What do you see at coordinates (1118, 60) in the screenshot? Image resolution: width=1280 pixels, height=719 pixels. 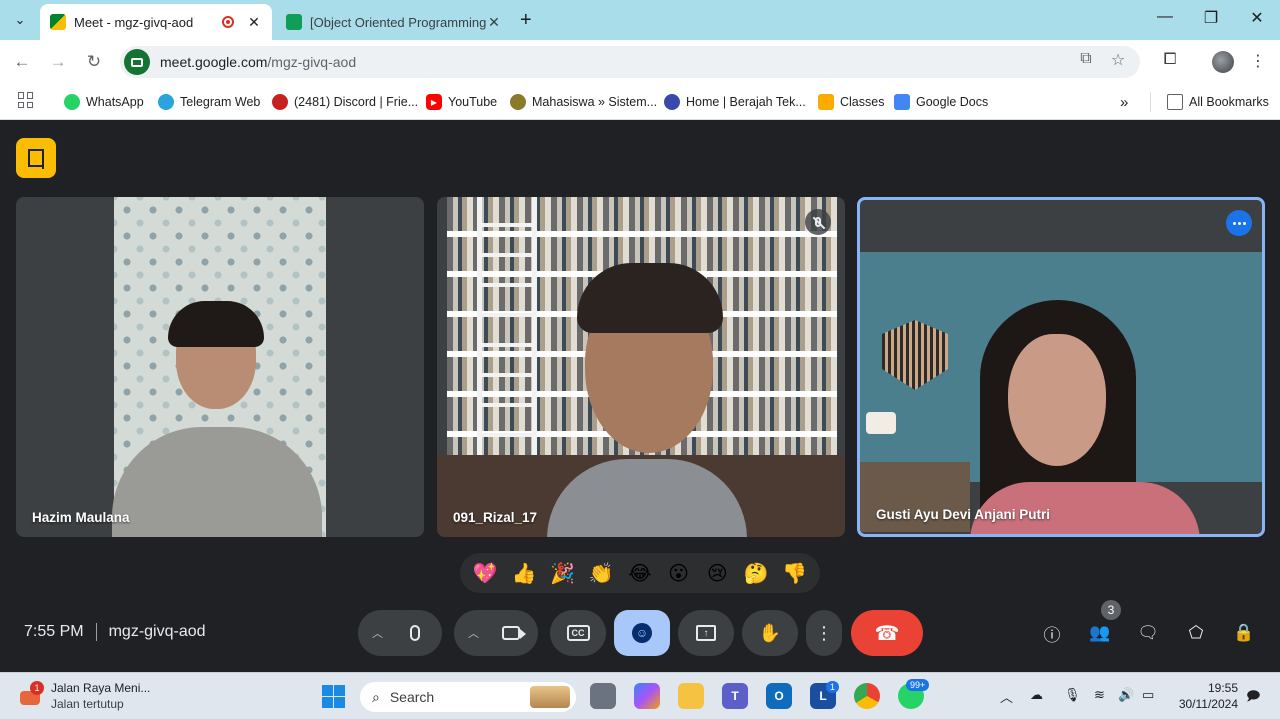 I see `bookmark-star-icon: ☆` at bounding box center [1118, 60].